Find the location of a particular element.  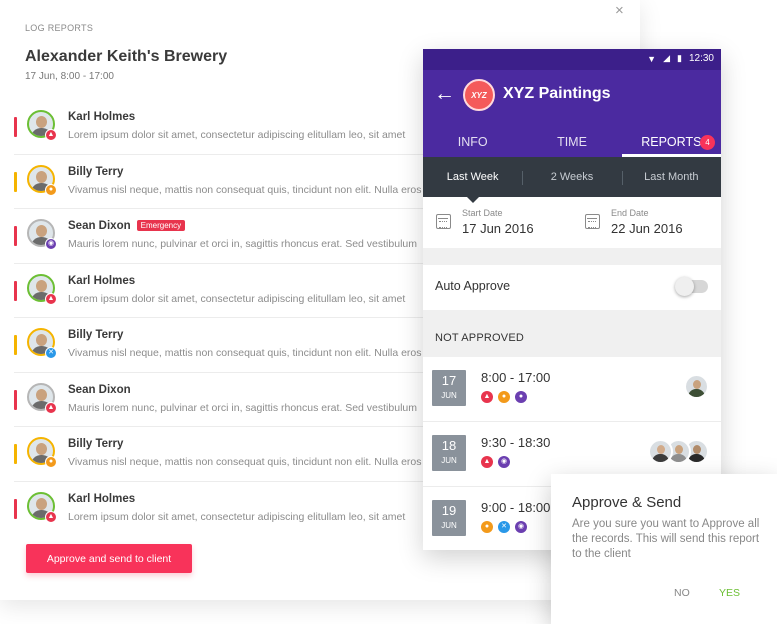

dialog-yes-button: YES is located at coordinates (729, 593).